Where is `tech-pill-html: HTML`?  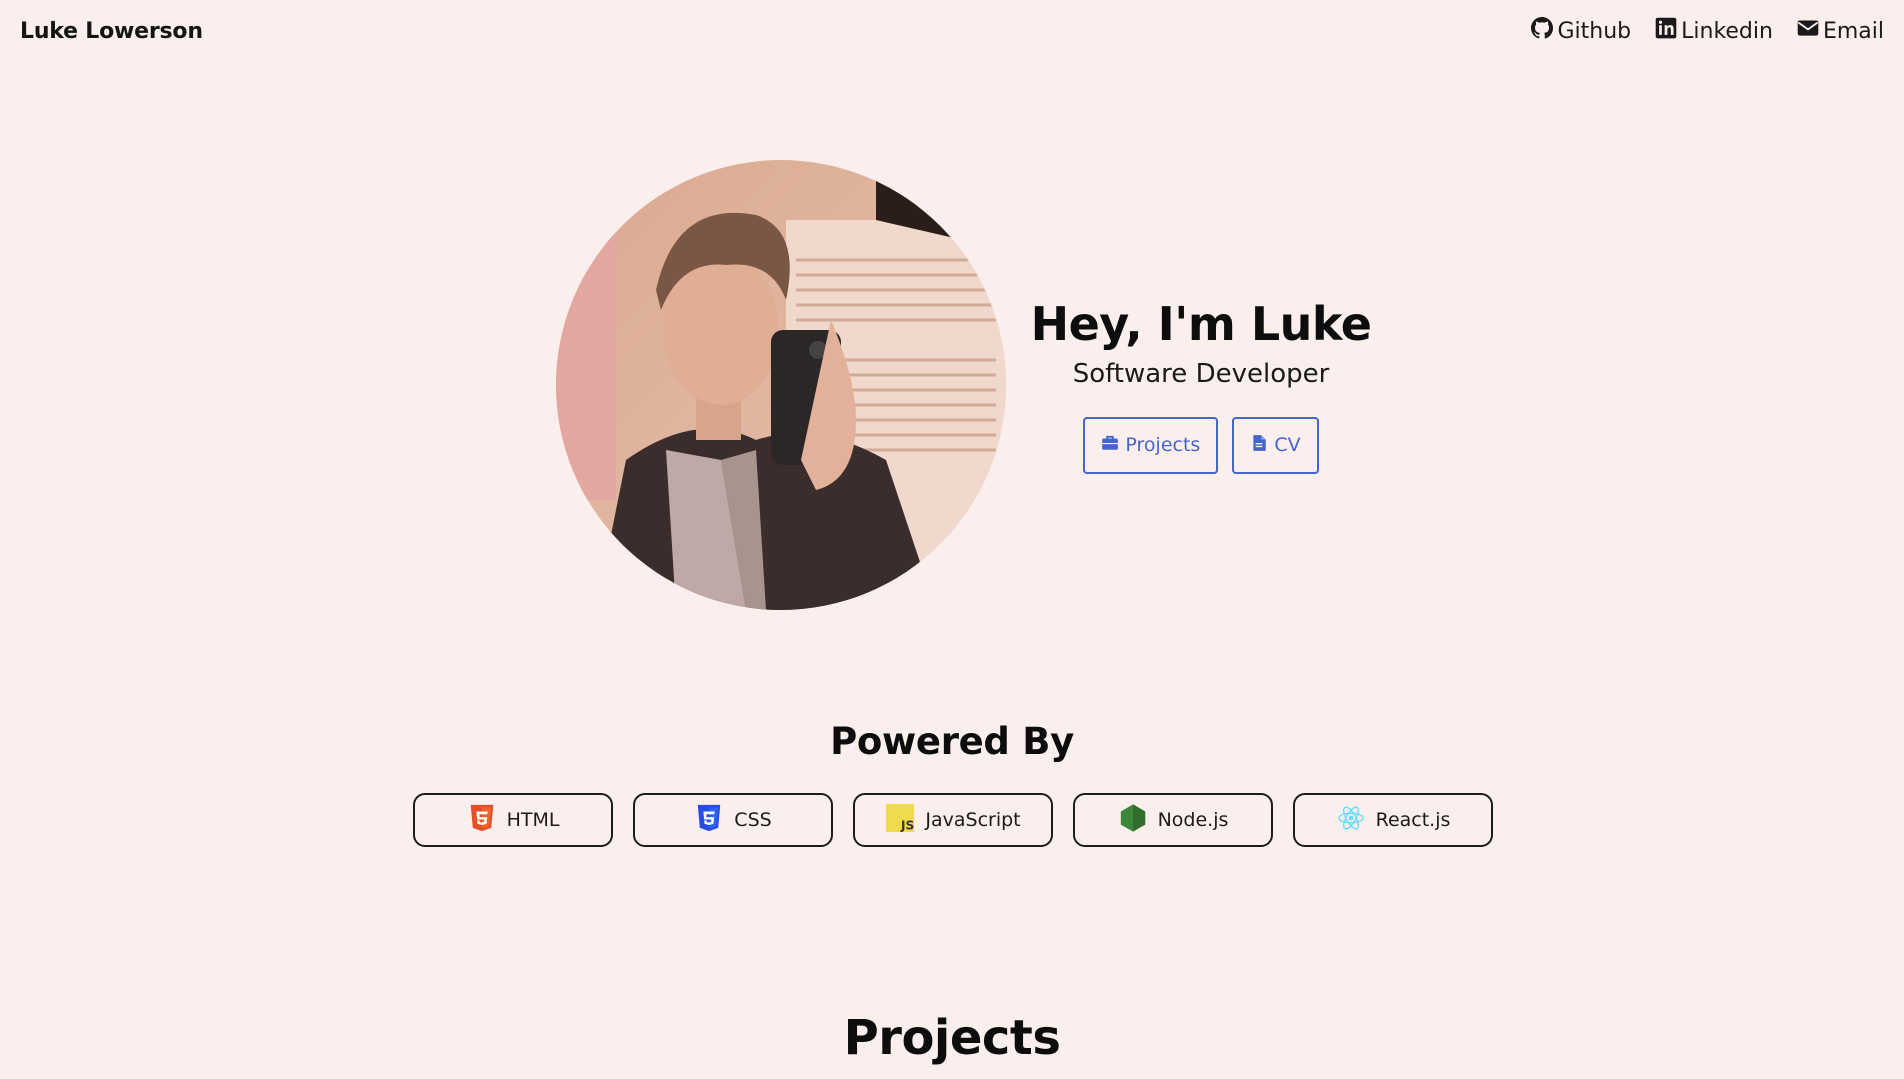
tech-pill-html: HTML is located at coordinates (513, 820).